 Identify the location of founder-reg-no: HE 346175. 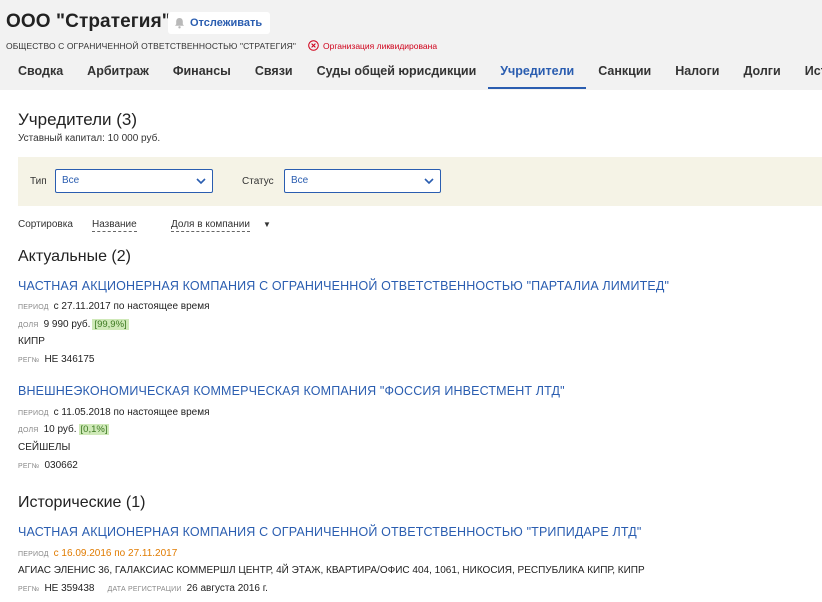
(69, 359).